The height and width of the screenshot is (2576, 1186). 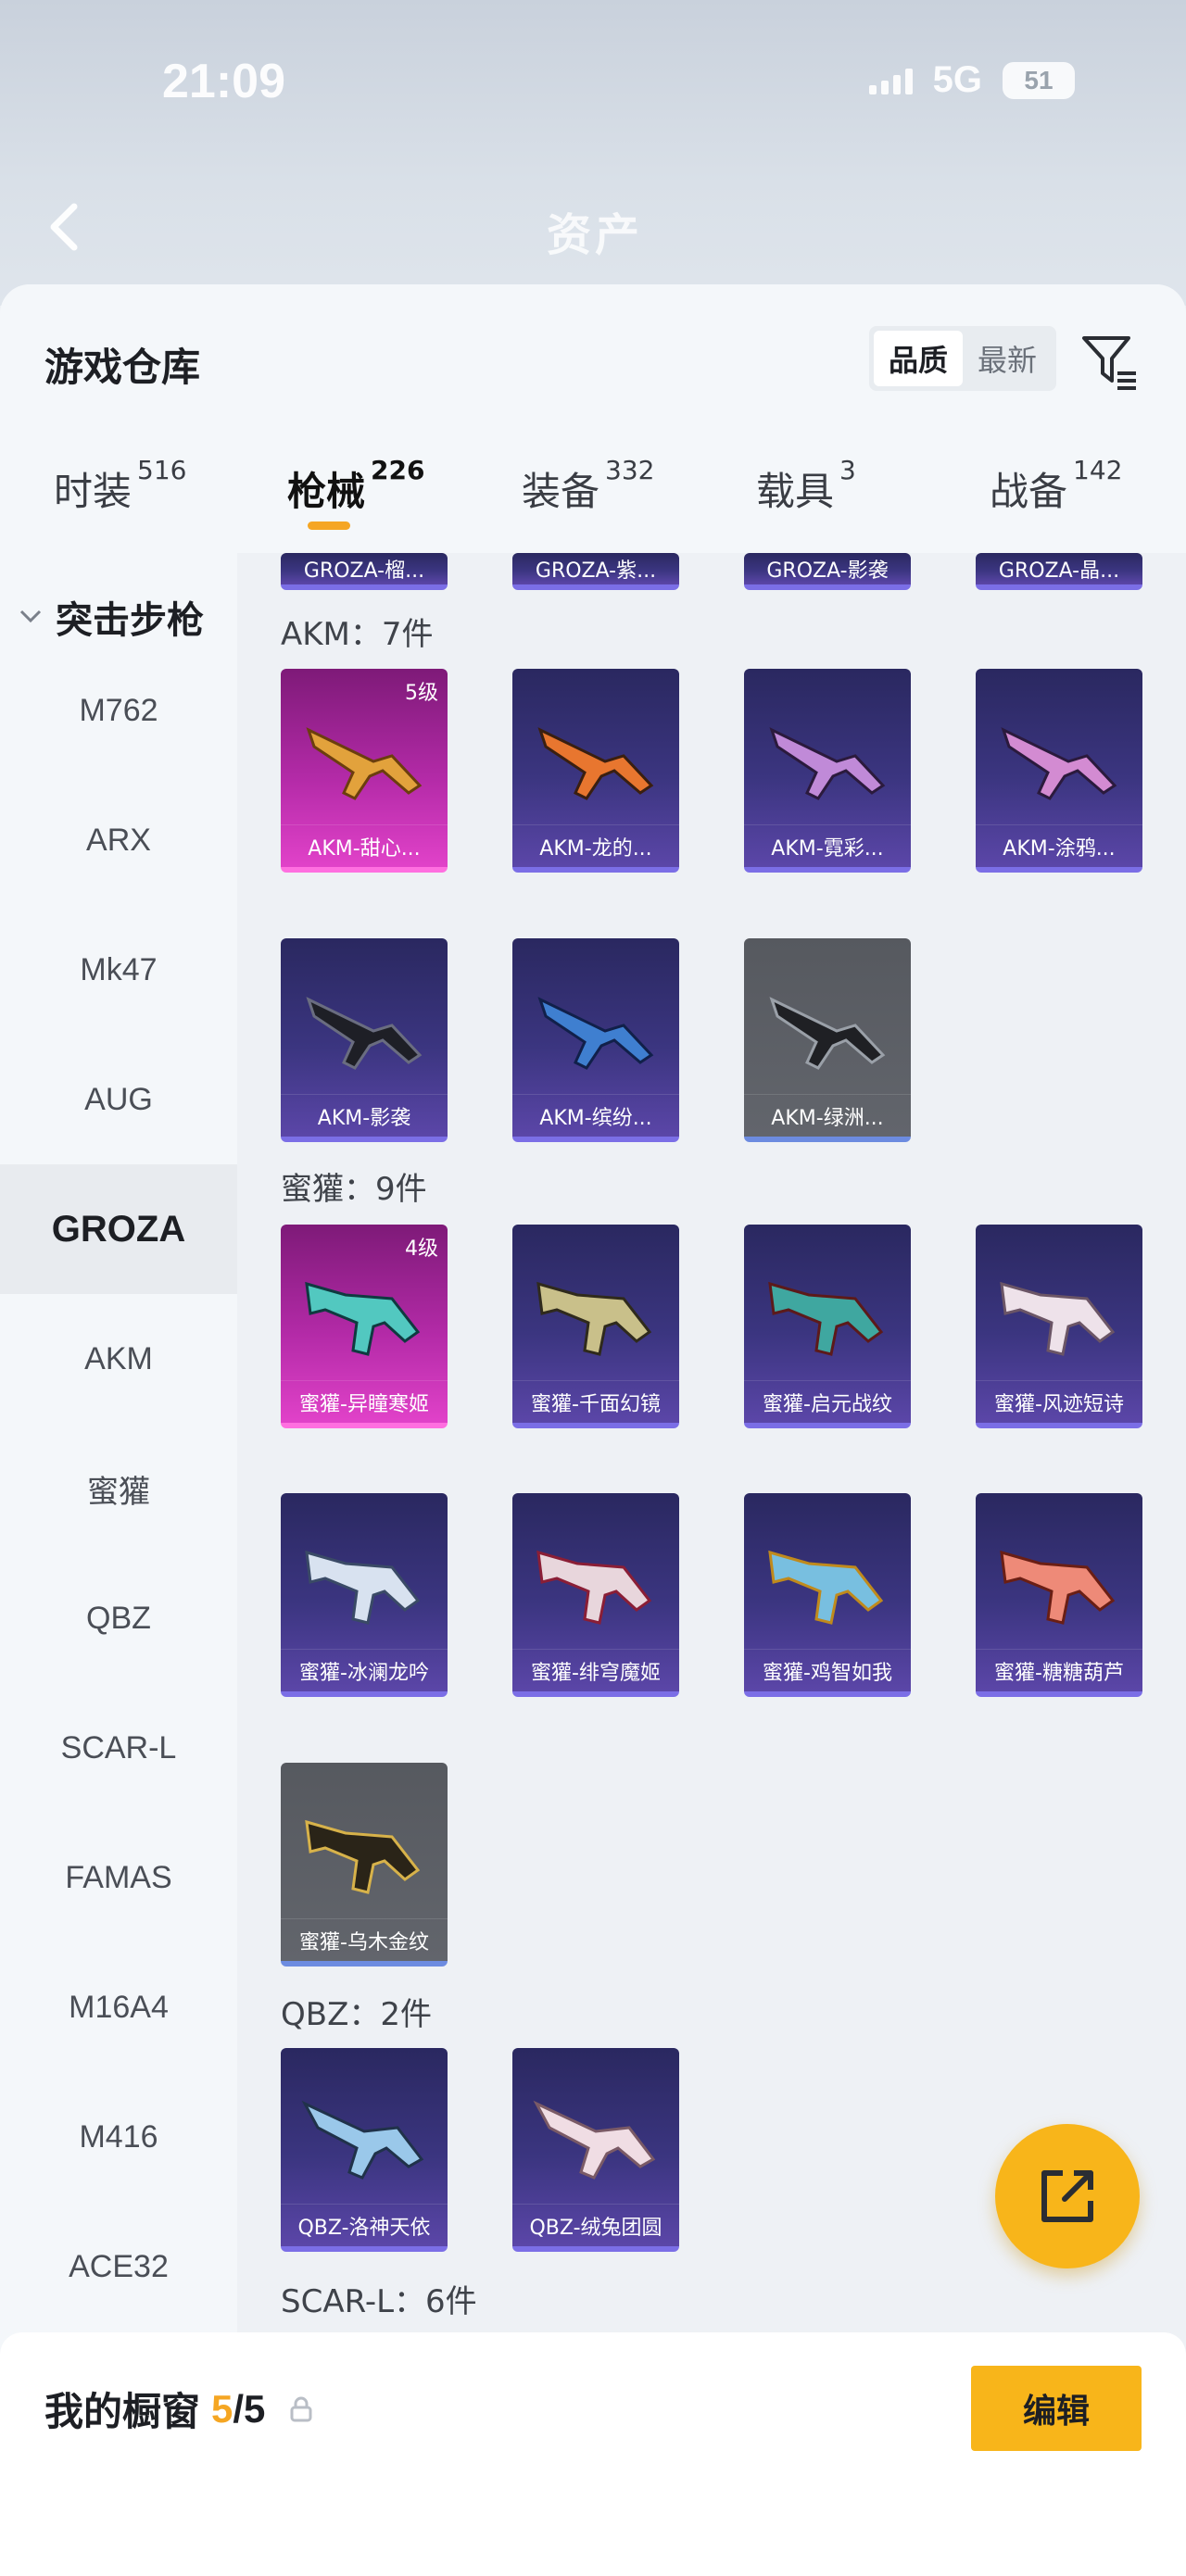 I want to click on category-group-header: 突击步枪, so click(x=111, y=617).